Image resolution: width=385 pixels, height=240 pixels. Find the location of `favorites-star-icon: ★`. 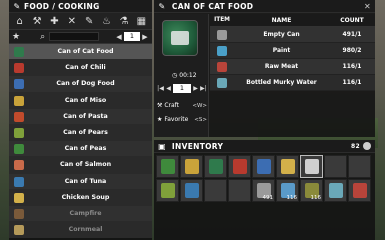

favorites-star-icon: ★ is located at coordinates (16, 37).